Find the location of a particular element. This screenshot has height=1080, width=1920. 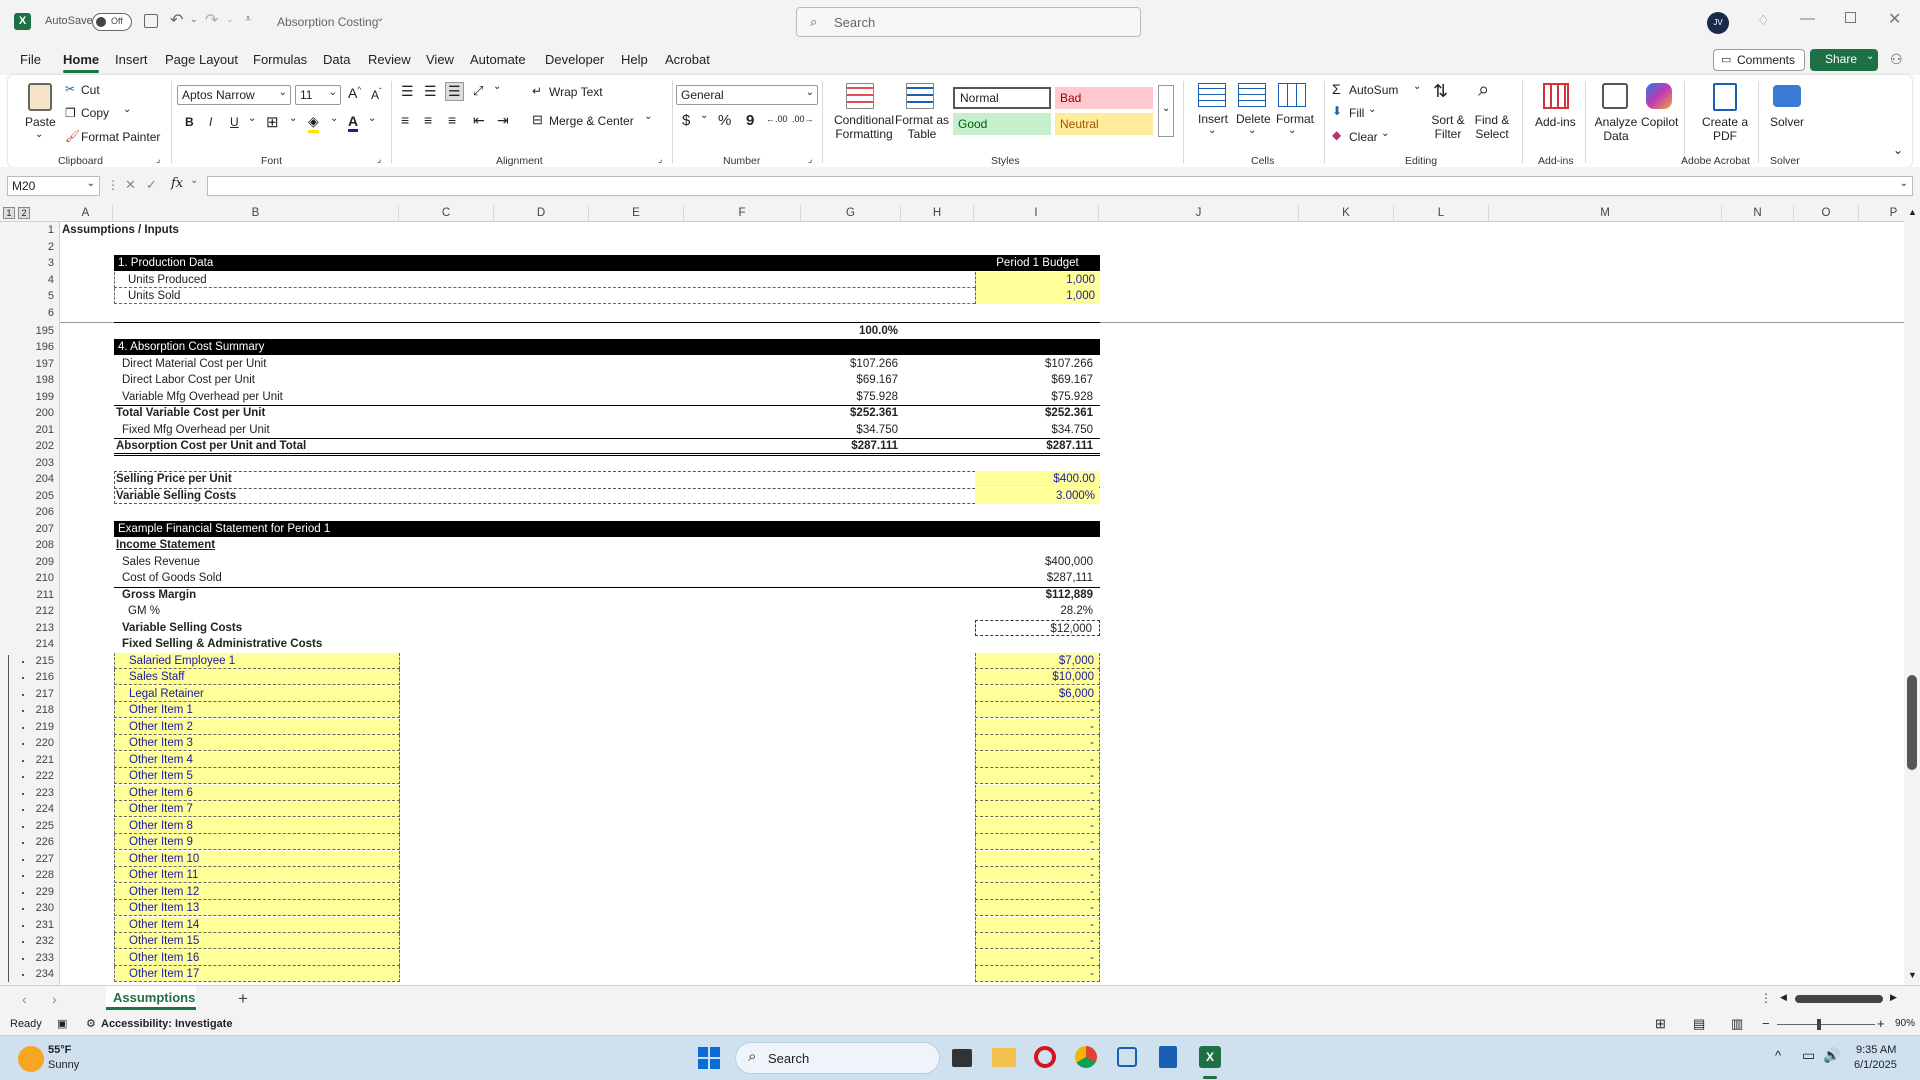

cut-button: Cut is located at coordinates (90, 90).